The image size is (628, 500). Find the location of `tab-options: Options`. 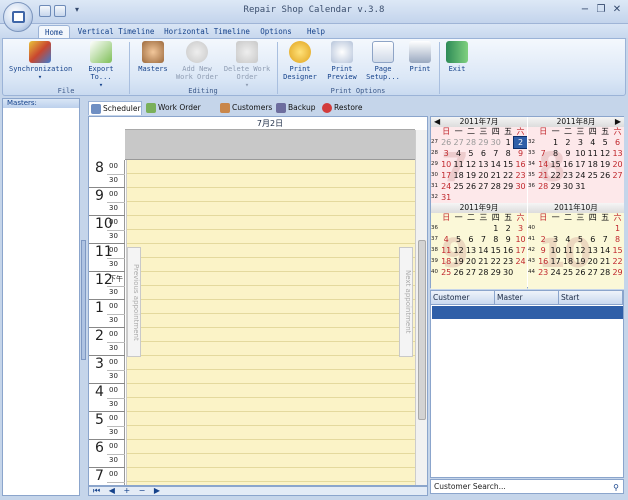

tab-options: Options is located at coordinates (276, 31).